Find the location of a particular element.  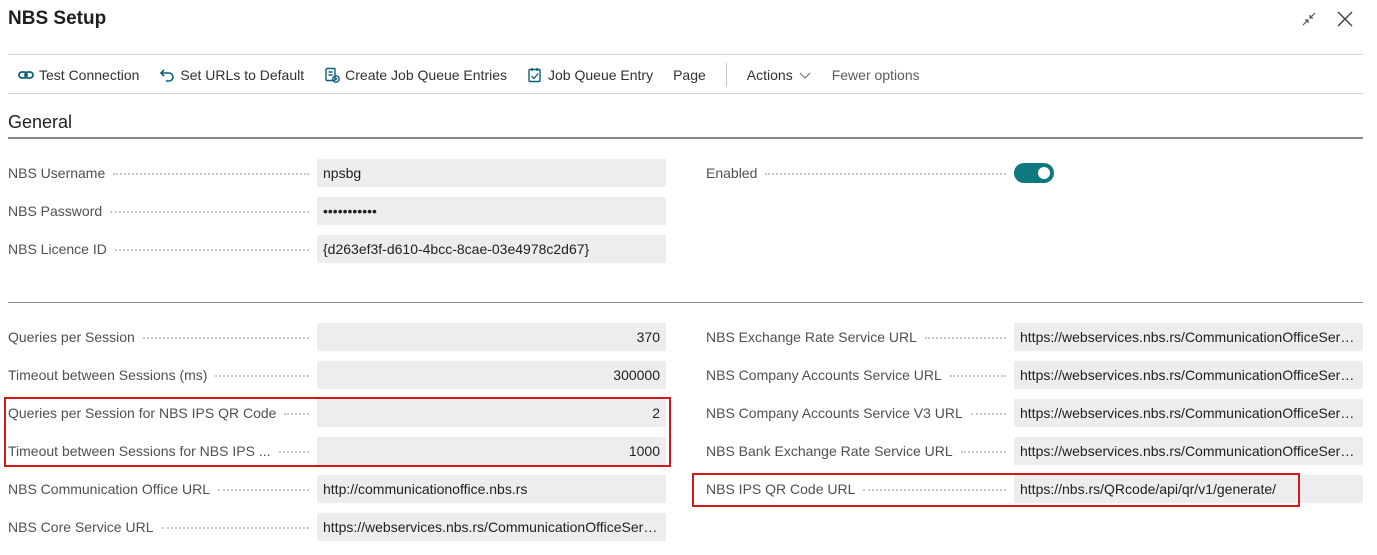

field-value: http://communicationoffice.nbs.rs is located at coordinates (491, 489).